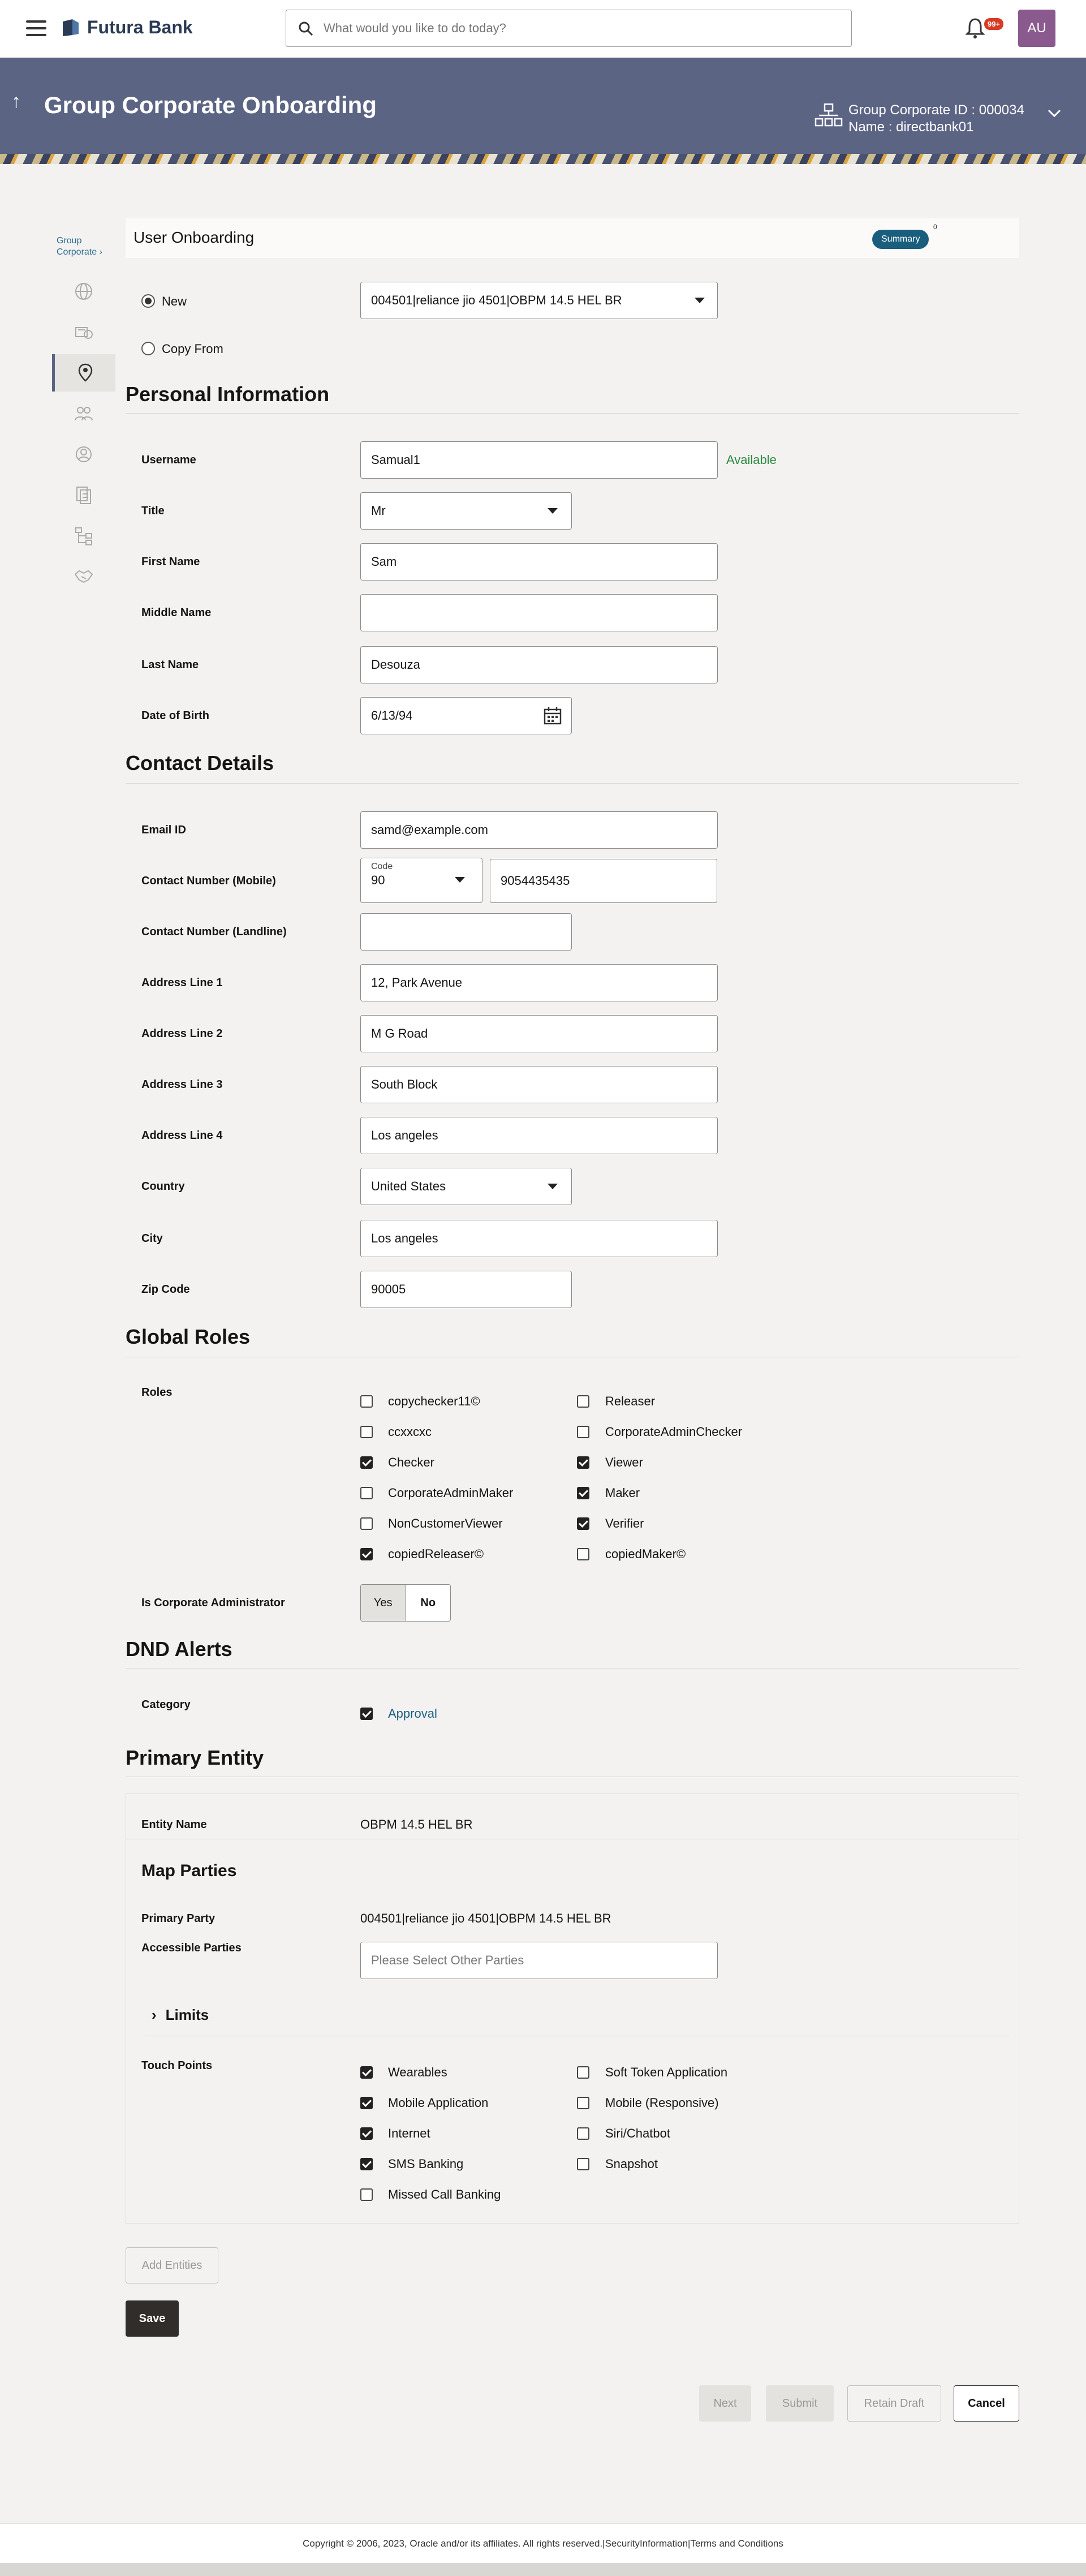 Image resolution: width=1086 pixels, height=2576 pixels. Describe the element at coordinates (444, 2194) in the screenshot. I see `touch-point-label: Missed Call Banking` at that location.